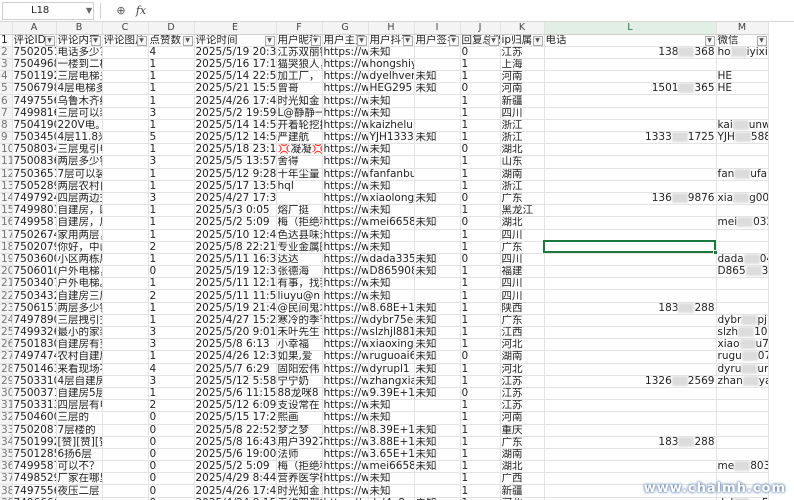  Describe the element at coordinates (235, 235) in the screenshot. I see `grid-cell: 2025/5/10 12:48` at that location.